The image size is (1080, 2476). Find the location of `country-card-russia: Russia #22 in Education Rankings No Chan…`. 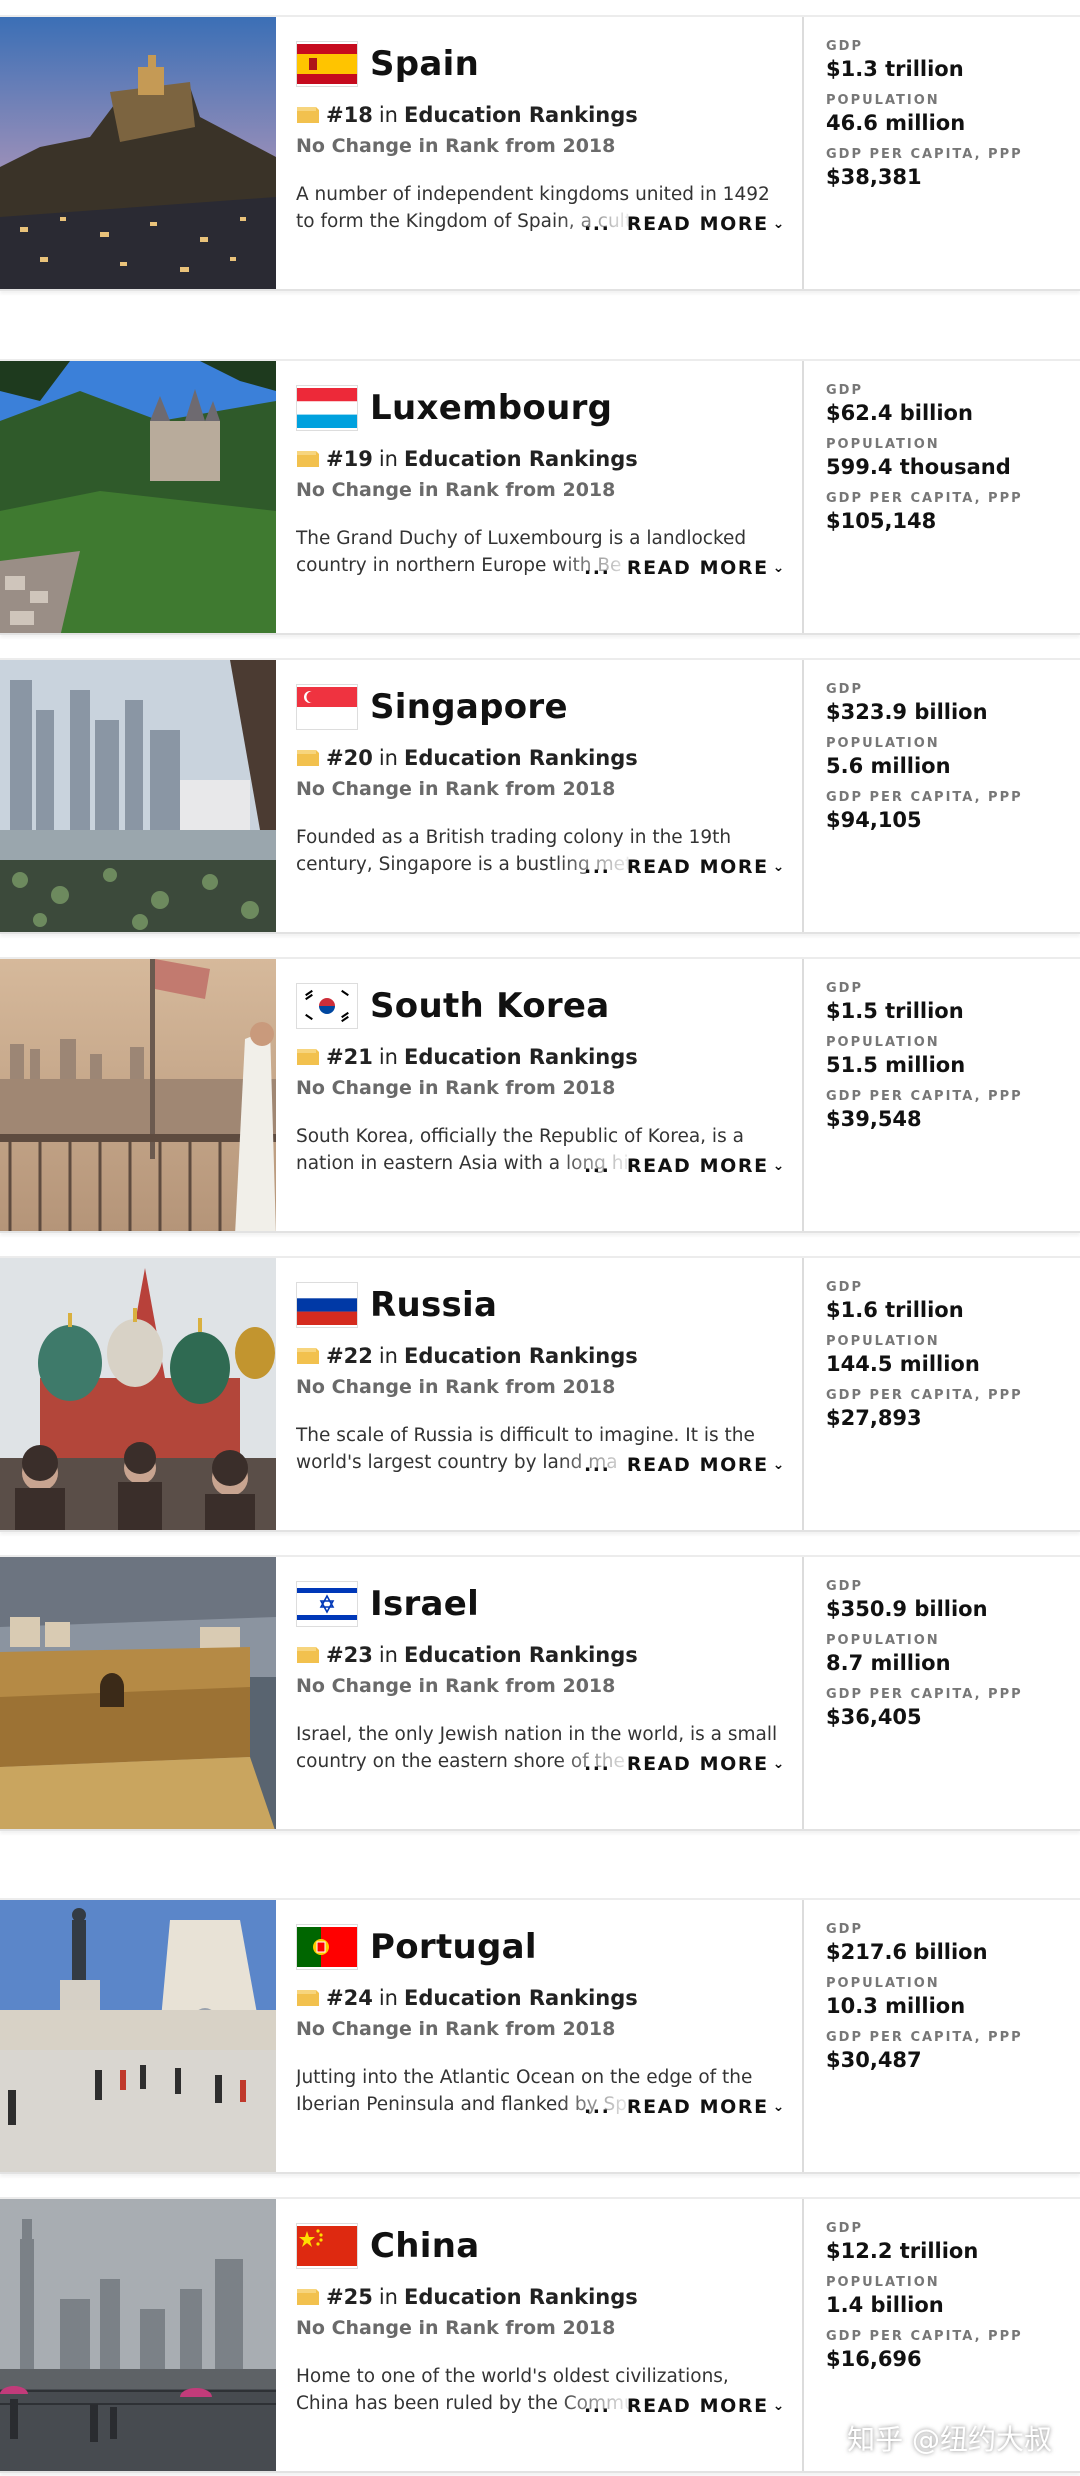

country-card-russia: Russia #22 in Education Rankings No Chan… is located at coordinates (540, 1394).